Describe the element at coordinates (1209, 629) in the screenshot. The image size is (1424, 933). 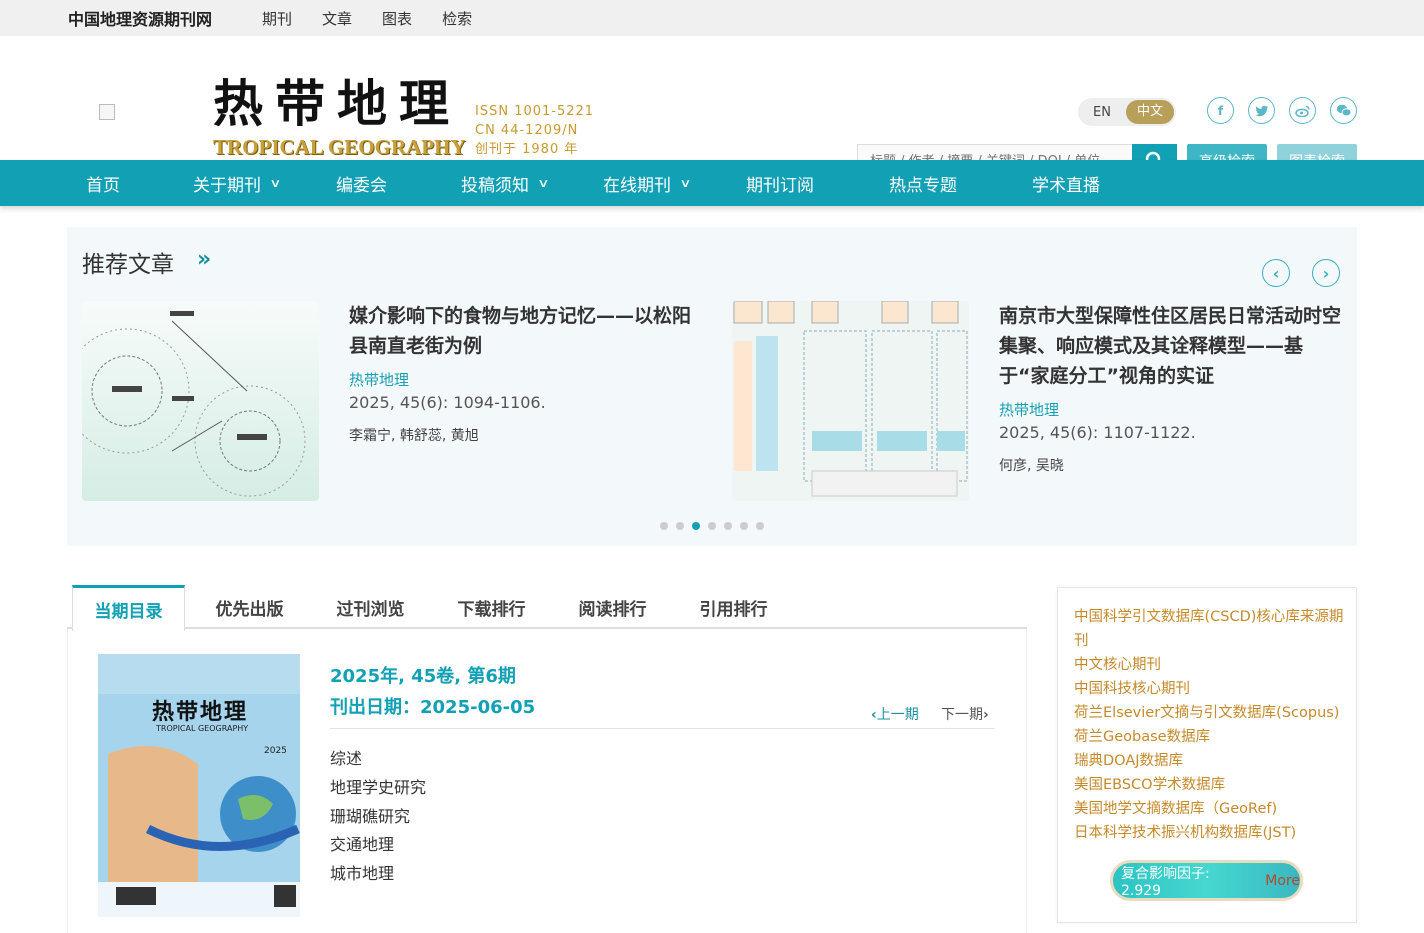
I see `database-link: 中国科学引文数据库(CSCD)核心库来源期刊` at that location.